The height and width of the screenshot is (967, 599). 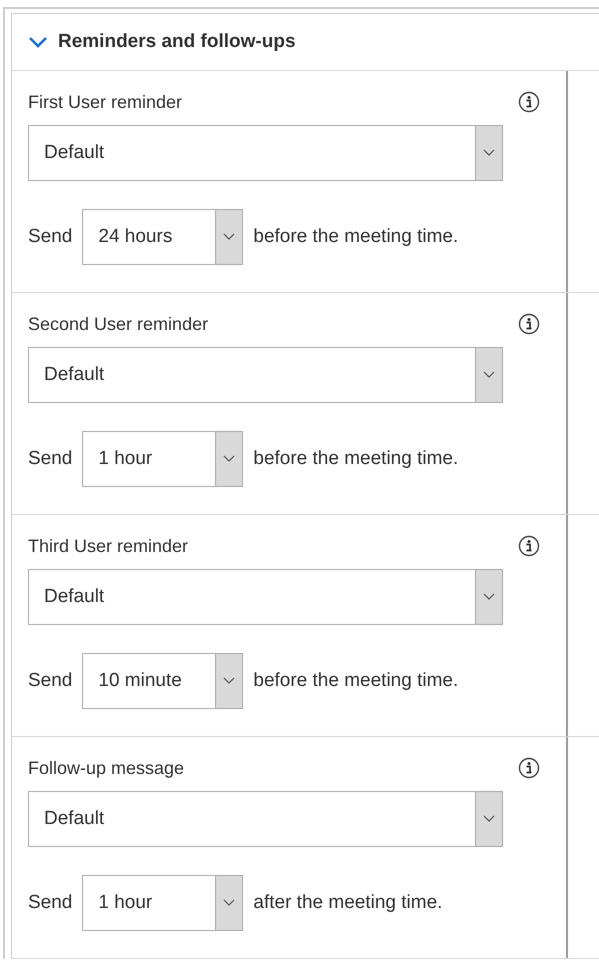 I want to click on field-label: Second User reminder, so click(x=118, y=324).